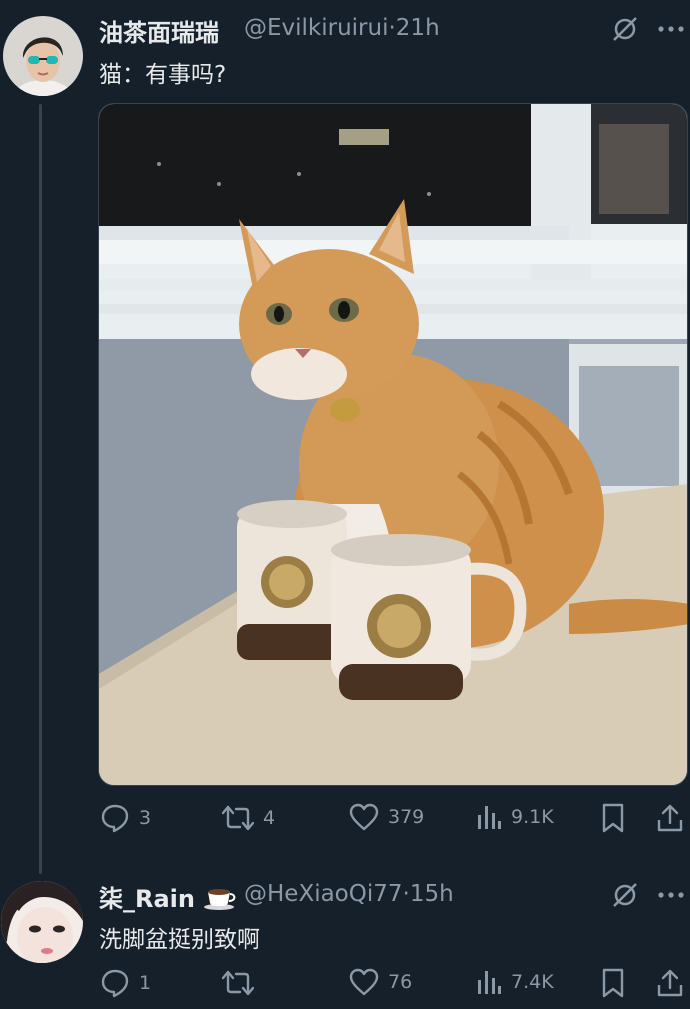  I want to click on reply-count: 1, so click(145, 983).